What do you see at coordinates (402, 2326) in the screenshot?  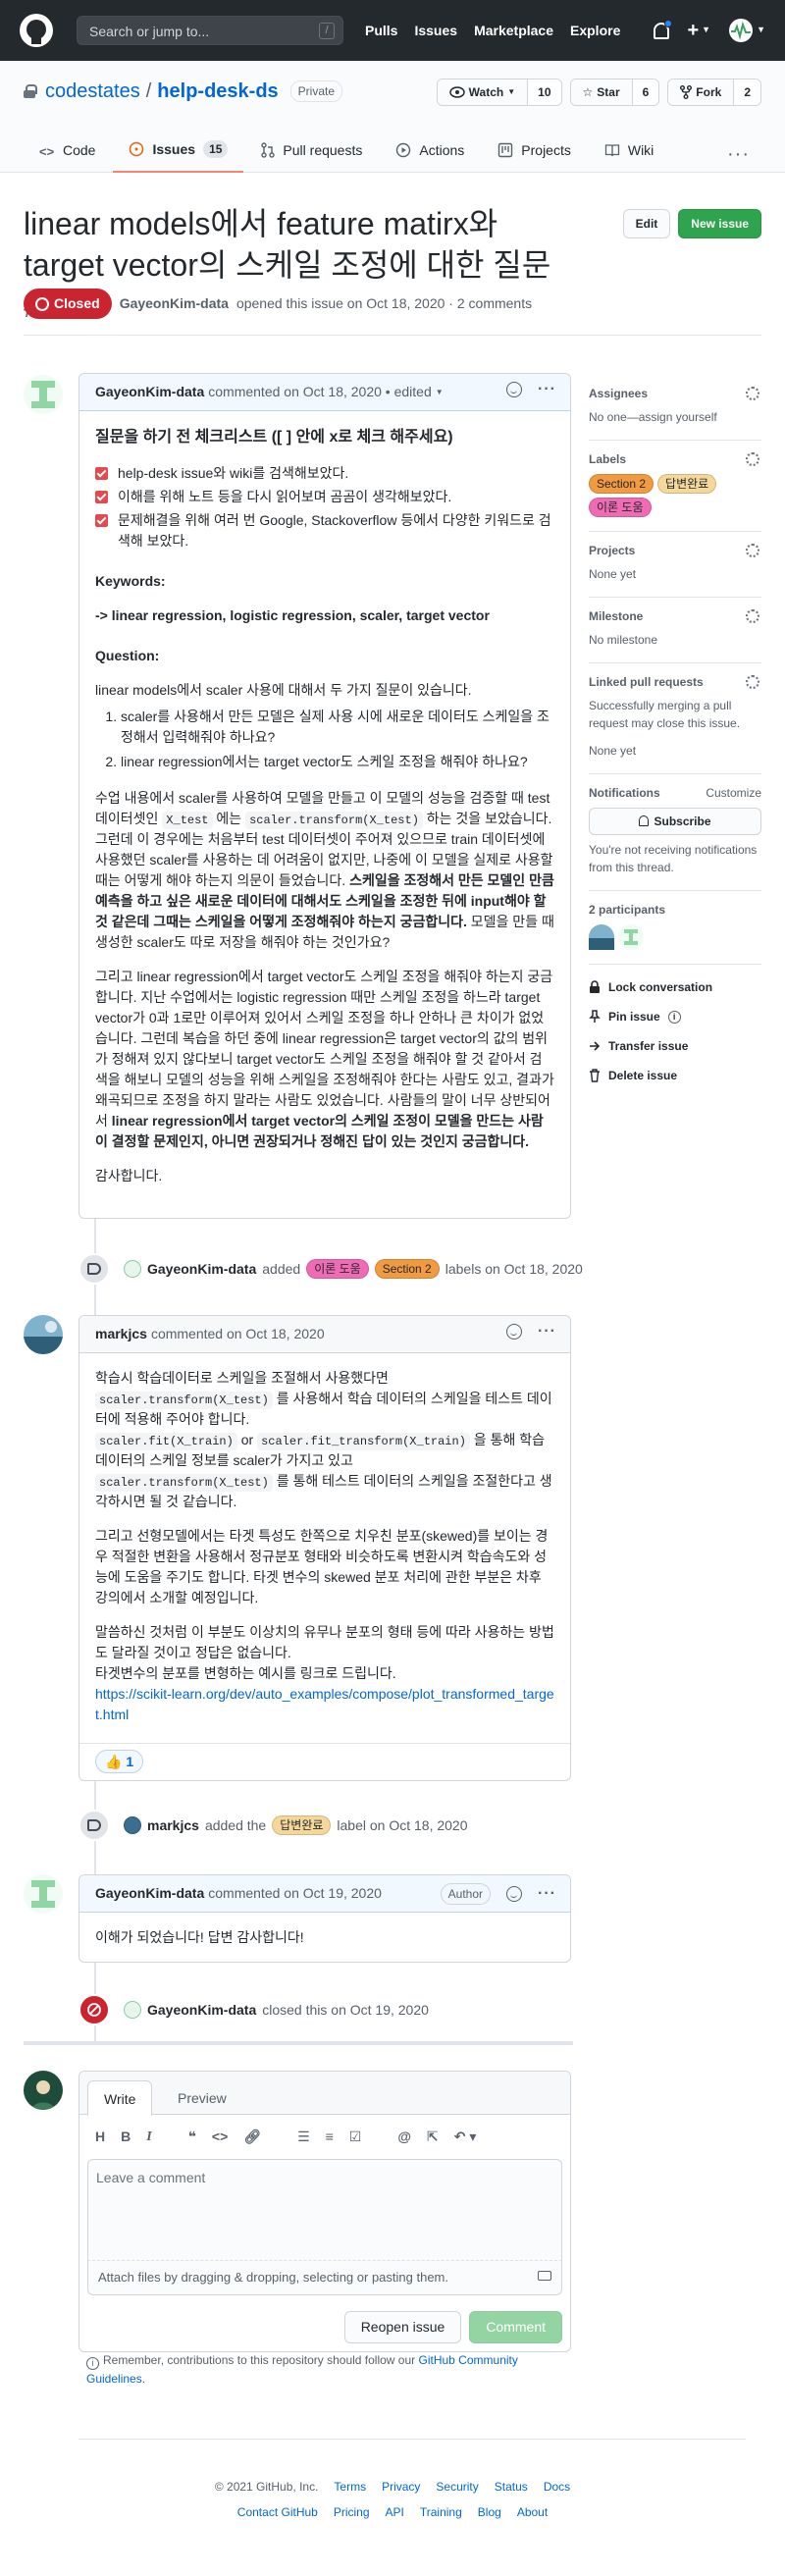 I see `reopen-issue-button: Reopen issue` at bounding box center [402, 2326].